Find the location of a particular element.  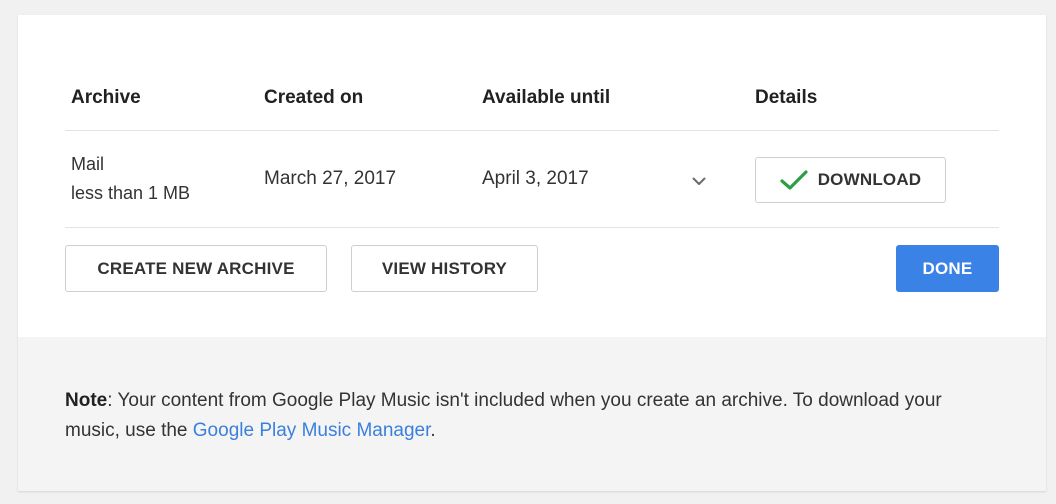

chevron-down-icon is located at coordinates (699, 181).